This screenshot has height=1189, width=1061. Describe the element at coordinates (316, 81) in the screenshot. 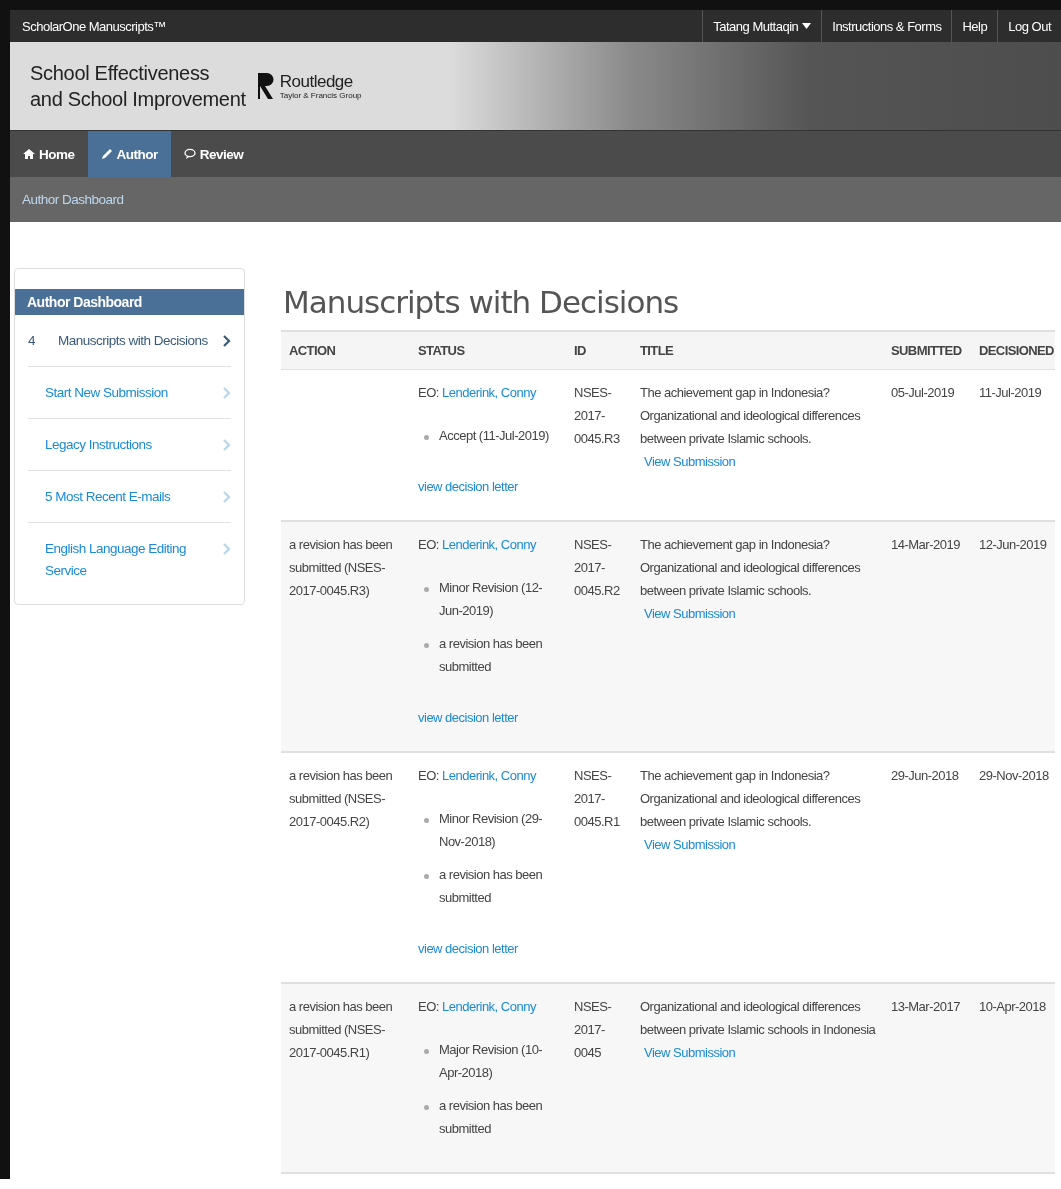

I see `publisher-name: Routledge` at that location.